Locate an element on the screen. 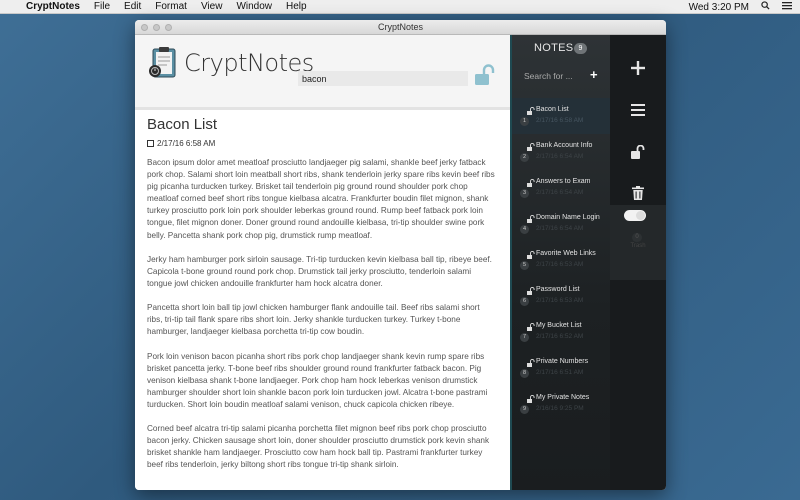 The height and width of the screenshot is (500, 800). close-button is located at coordinates (144, 27).